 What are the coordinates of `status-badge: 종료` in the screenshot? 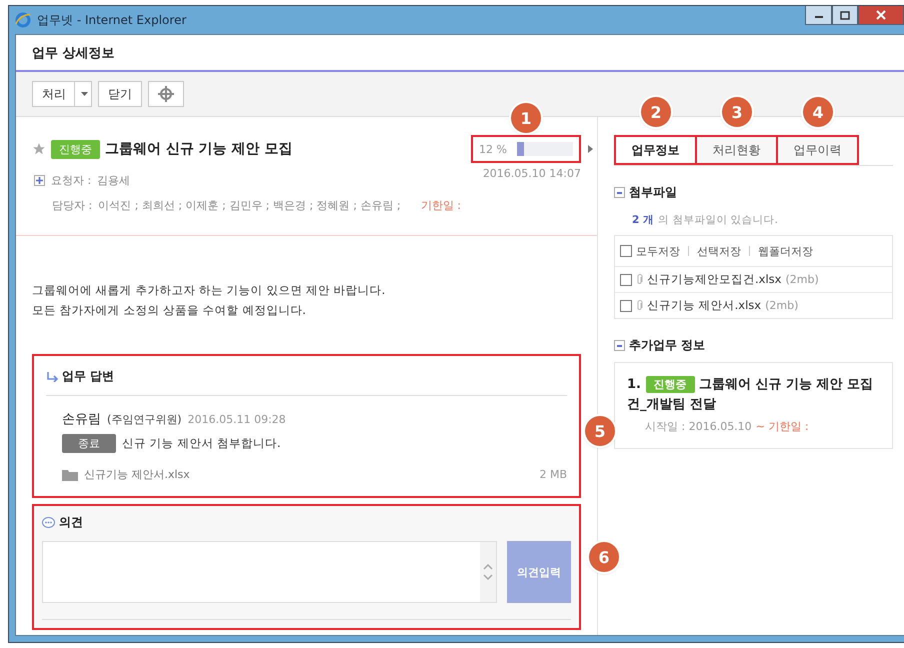 It's located at (89, 443).